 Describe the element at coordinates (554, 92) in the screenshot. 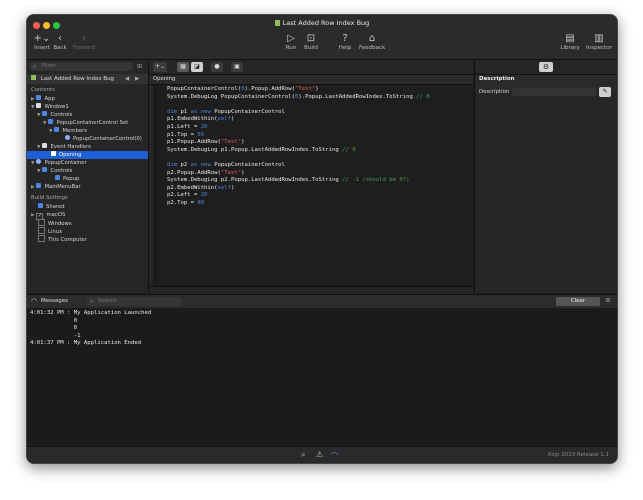

I see `description-field` at that location.